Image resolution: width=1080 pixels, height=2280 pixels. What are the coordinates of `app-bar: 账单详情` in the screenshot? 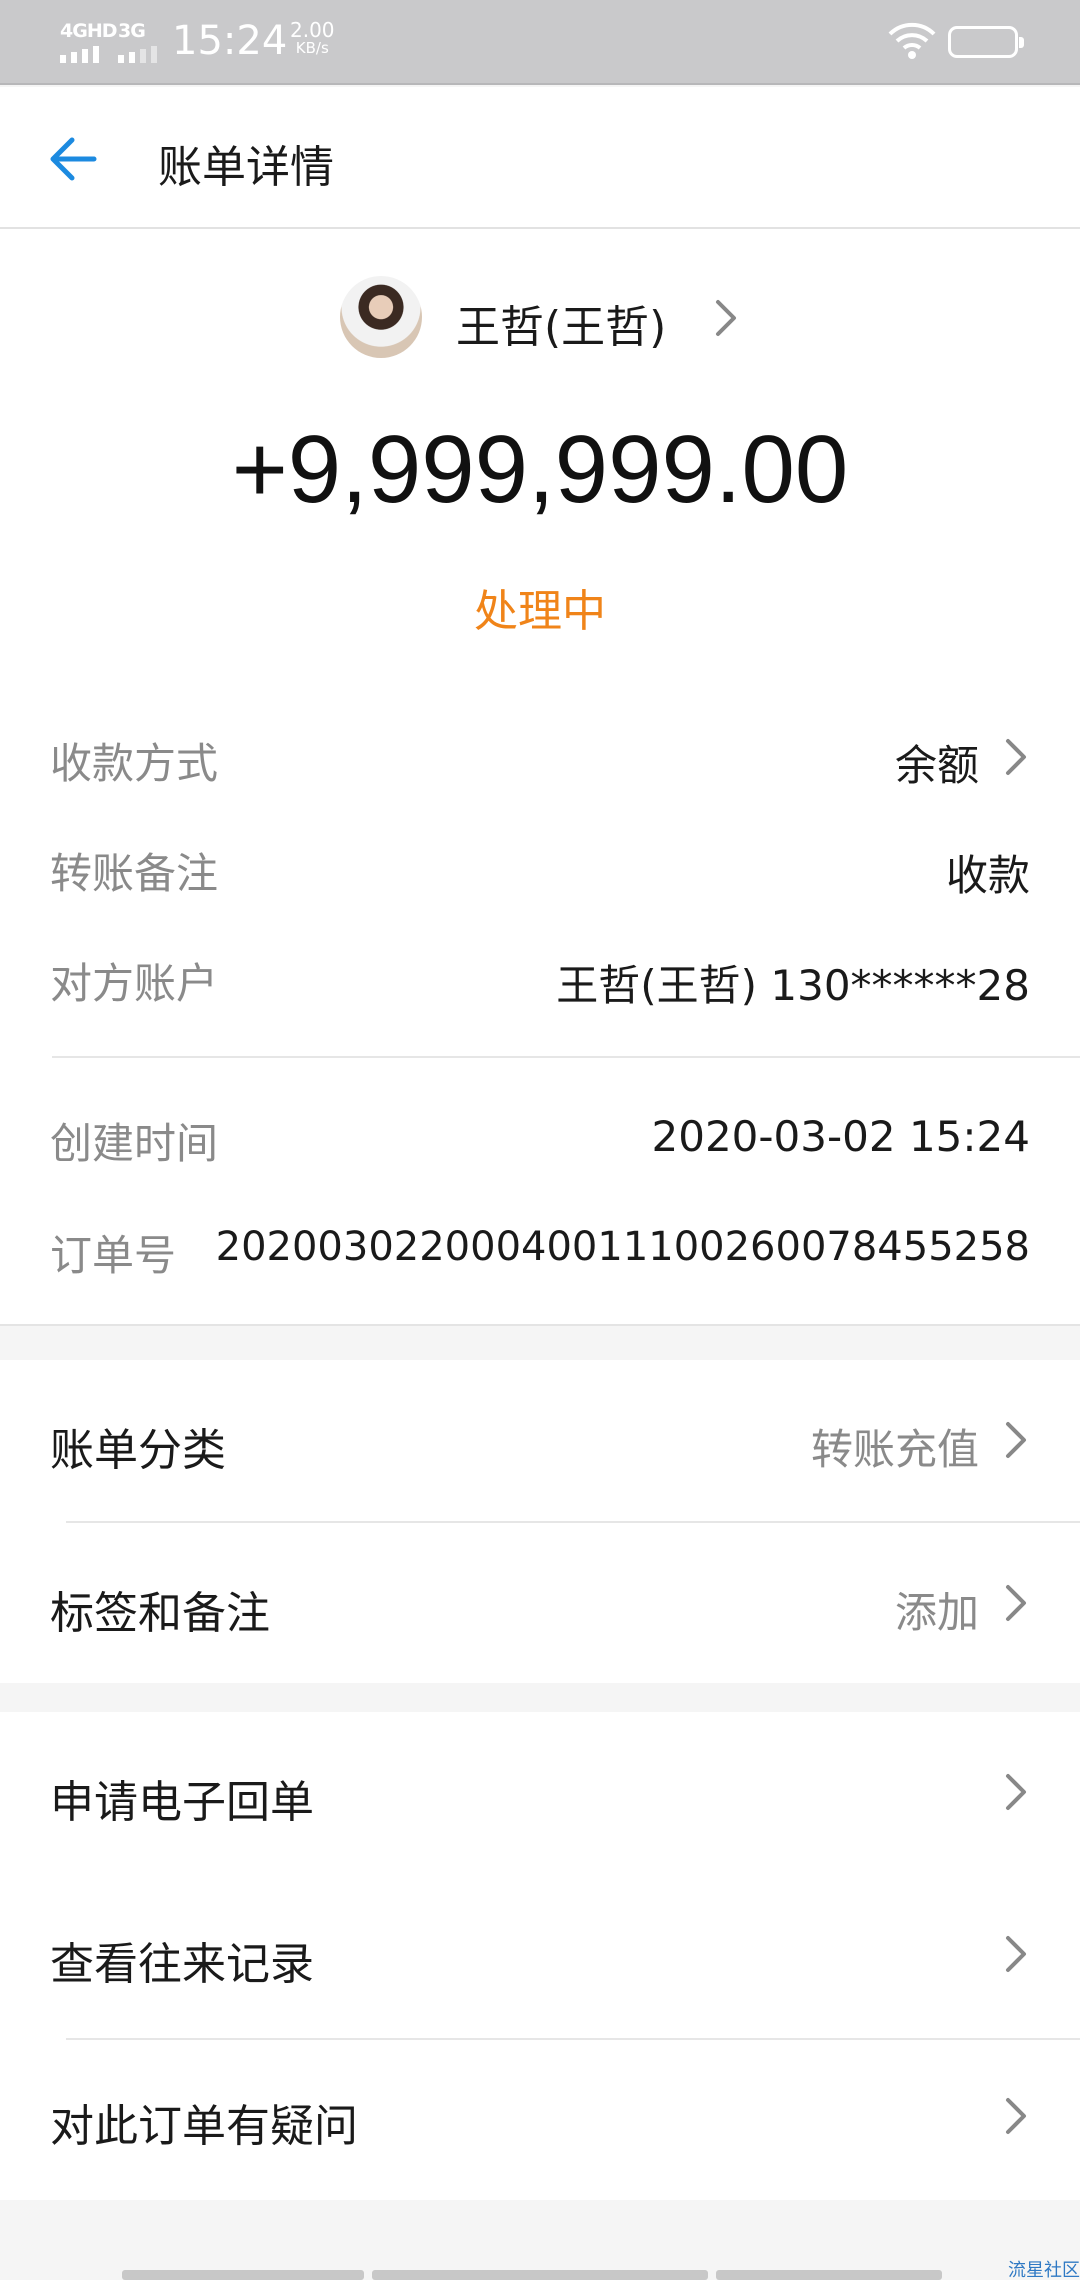 It's located at (540, 158).